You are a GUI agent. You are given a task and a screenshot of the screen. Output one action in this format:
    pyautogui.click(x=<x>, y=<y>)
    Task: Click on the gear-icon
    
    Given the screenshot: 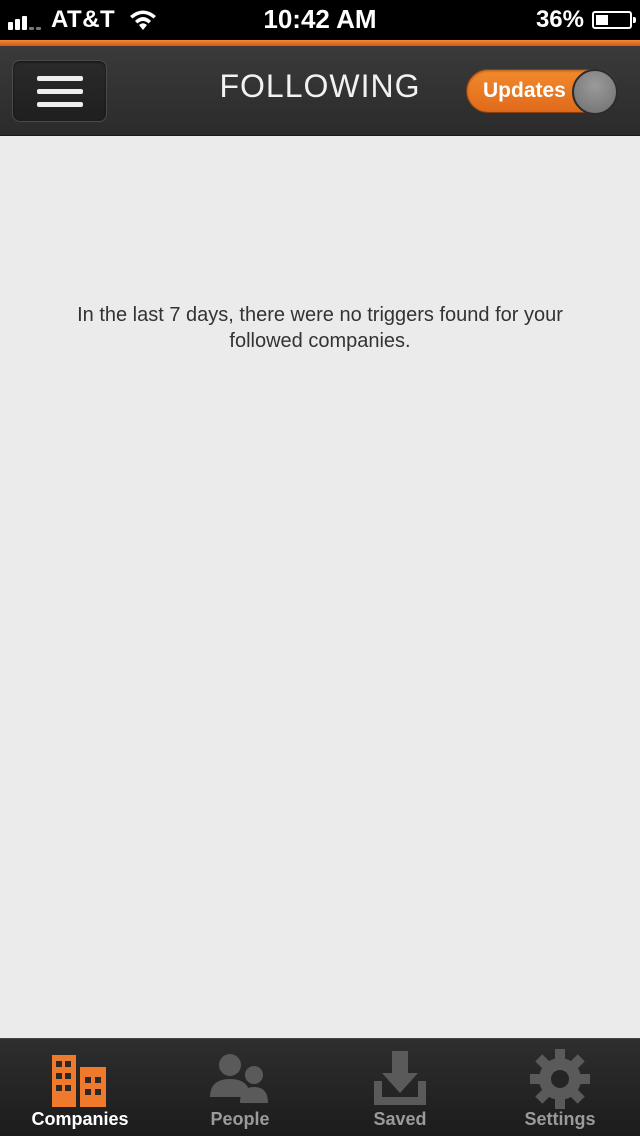 What is the action you would take?
    pyautogui.click(x=560, y=1079)
    